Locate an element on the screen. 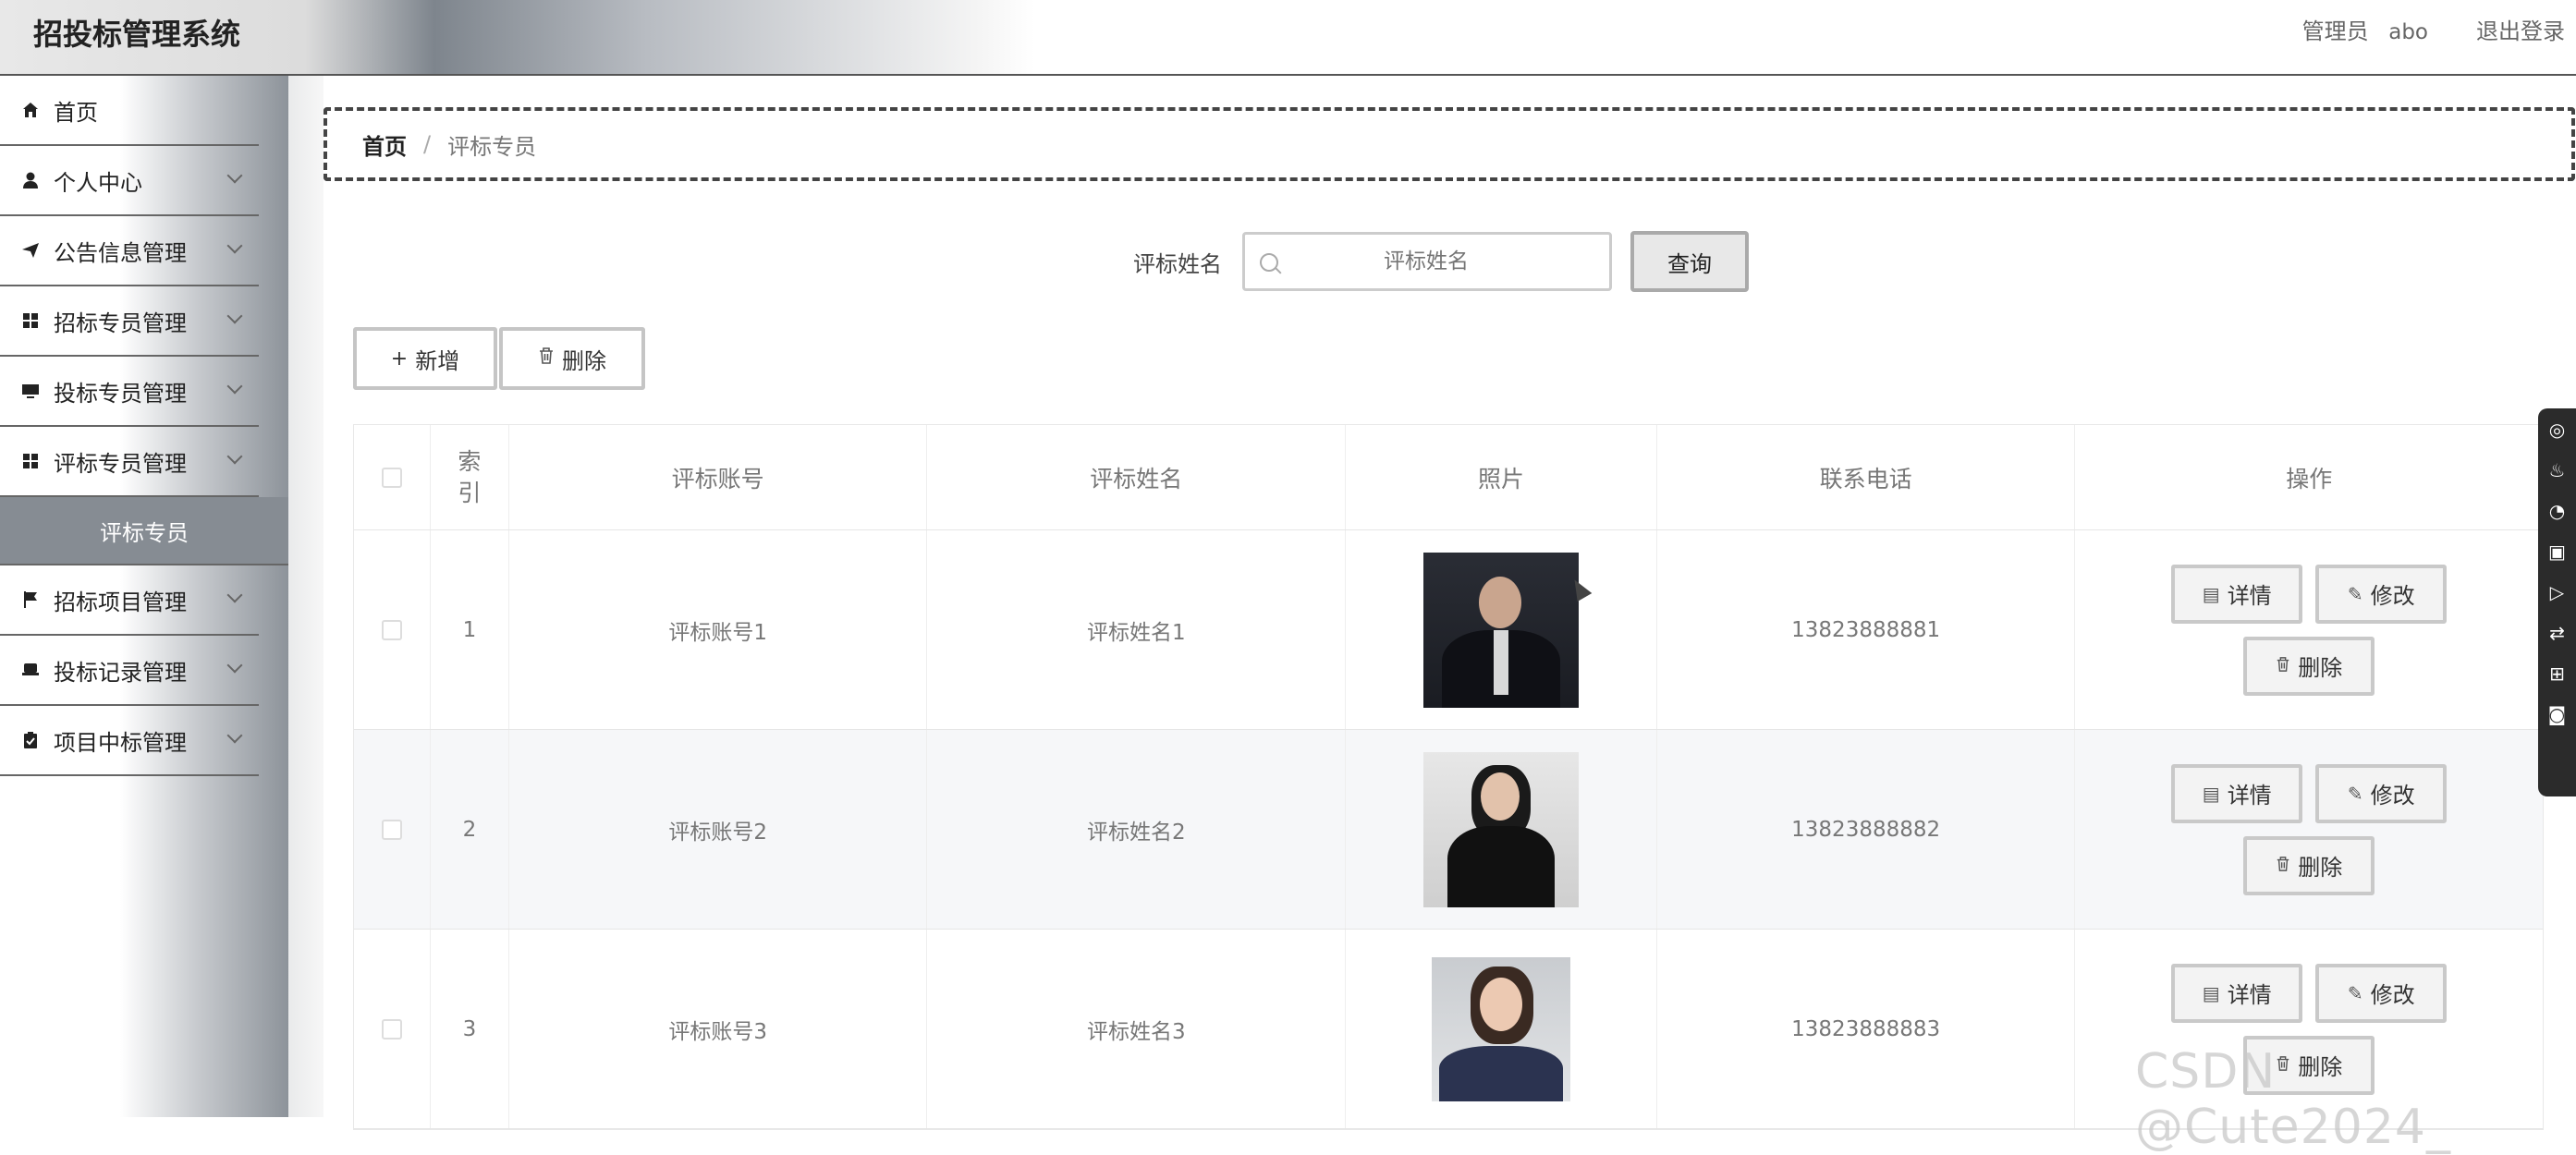  app-title: 招投标管理系统 is located at coordinates (137, 34).